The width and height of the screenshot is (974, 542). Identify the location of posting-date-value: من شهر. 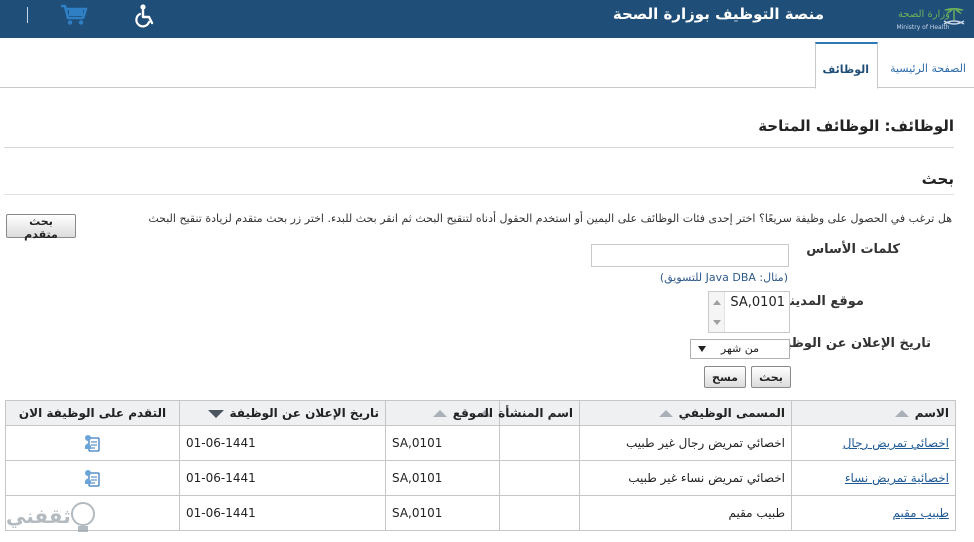
(739, 348).